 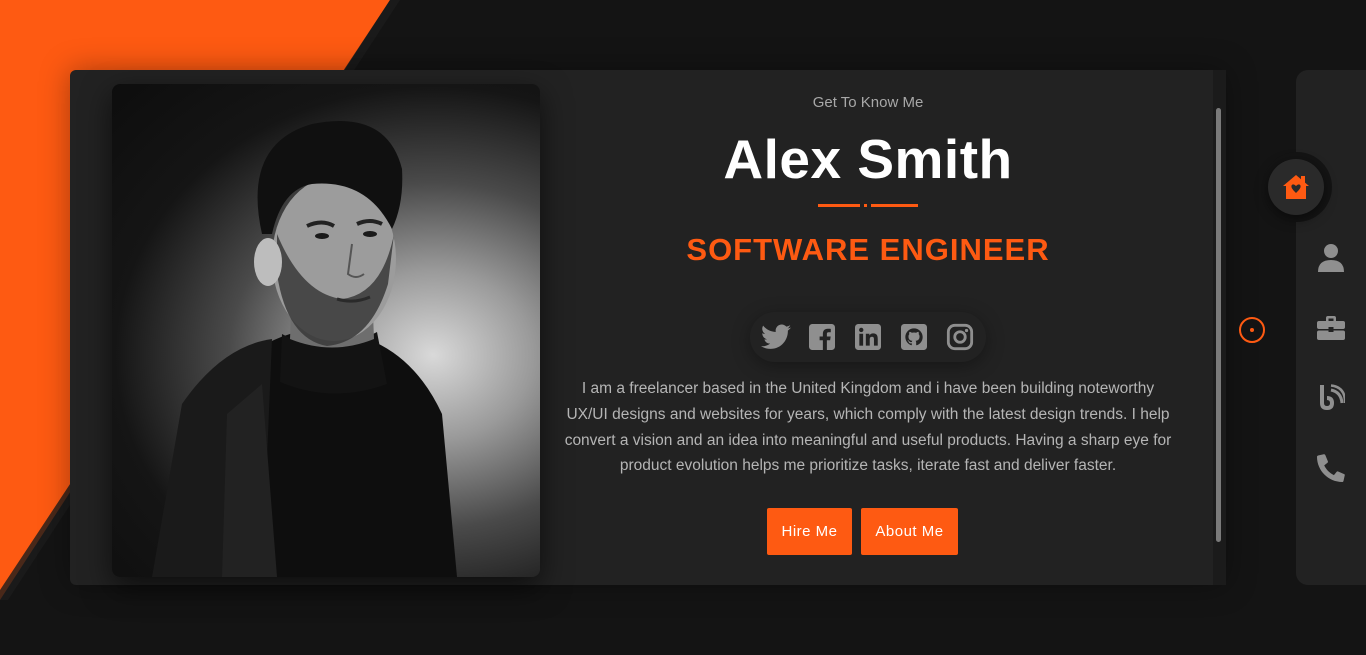 What do you see at coordinates (809, 531) in the screenshot?
I see `hire-me-button: Hire Me` at bounding box center [809, 531].